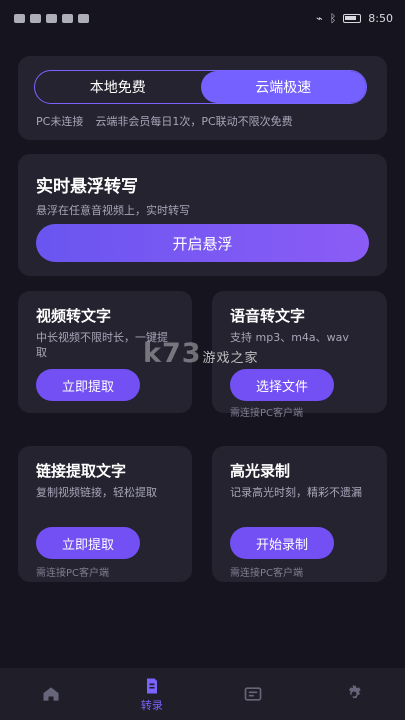 This screenshot has width=405, height=720. What do you see at coordinates (282, 385) in the screenshot?
I see `choose-file-button: 选择文件` at bounding box center [282, 385].